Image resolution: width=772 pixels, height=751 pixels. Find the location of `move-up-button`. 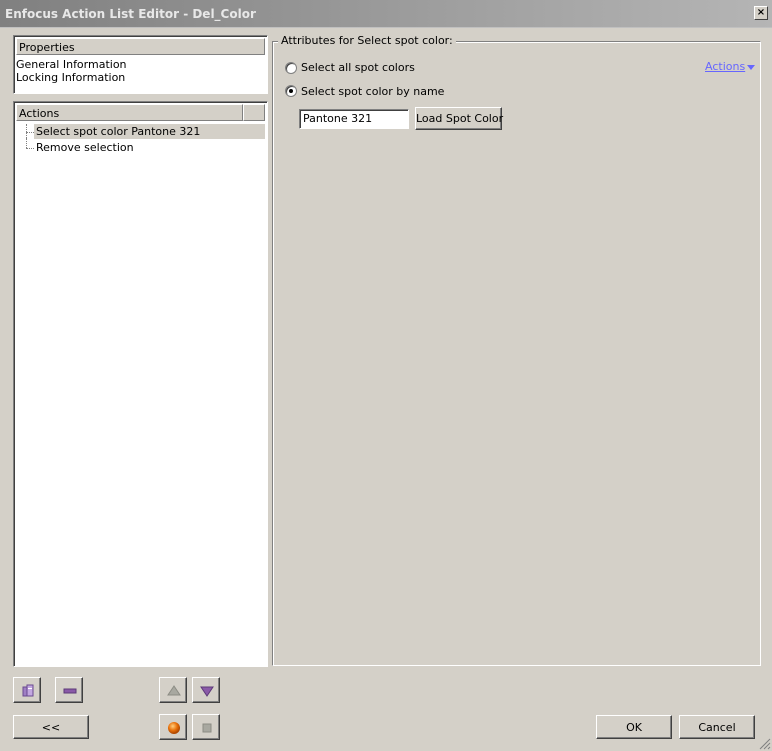

move-up-button is located at coordinates (173, 690).